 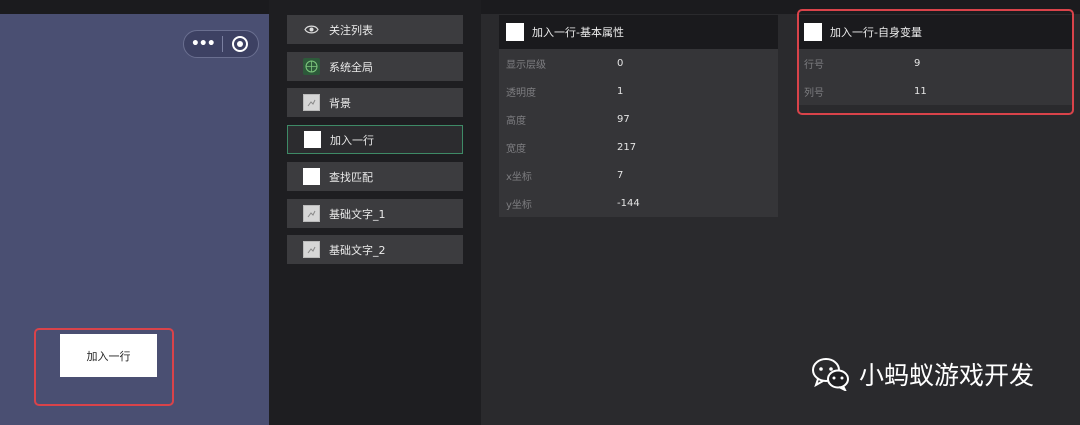 What do you see at coordinates (638, 147) in the screenshot?
I see `property-row: 宽度 217` at bounding box center [638, 147].